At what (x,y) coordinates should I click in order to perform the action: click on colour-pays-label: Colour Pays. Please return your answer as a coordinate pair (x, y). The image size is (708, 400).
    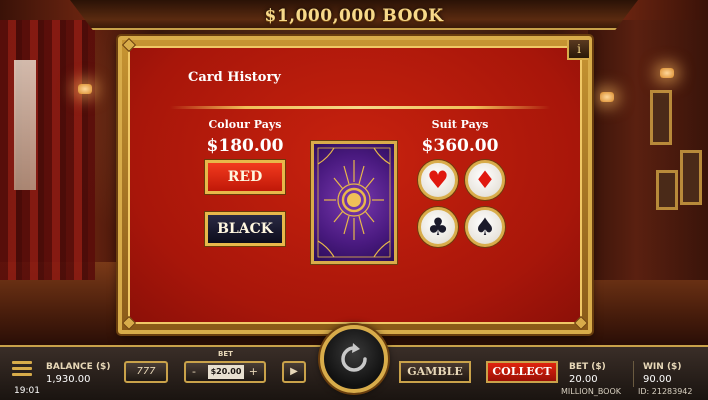
    Looking at the image, I should click on (245, 124).